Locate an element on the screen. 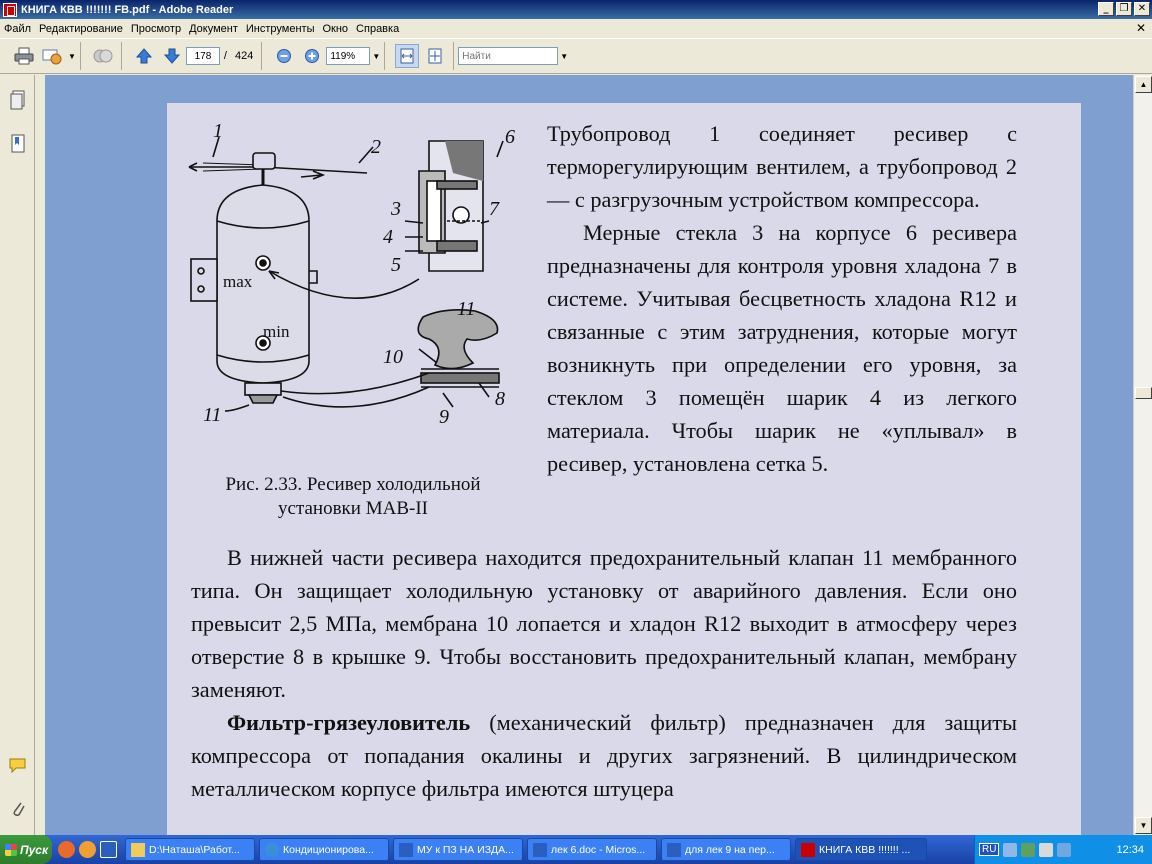 Image resolution: width=1152 pixels, height=864 pixels. figure-label-10: 10 is located at coordinates (393, 357).